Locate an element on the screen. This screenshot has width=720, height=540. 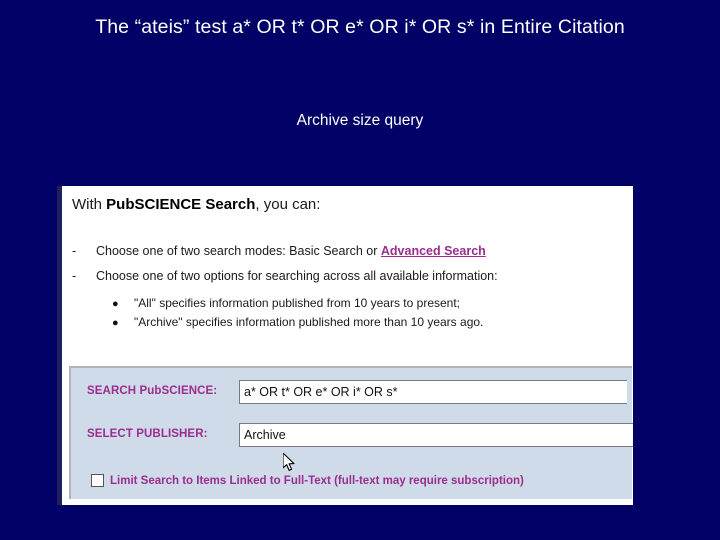
intro-suffix: , you can: is located at coordinates (288, 204).